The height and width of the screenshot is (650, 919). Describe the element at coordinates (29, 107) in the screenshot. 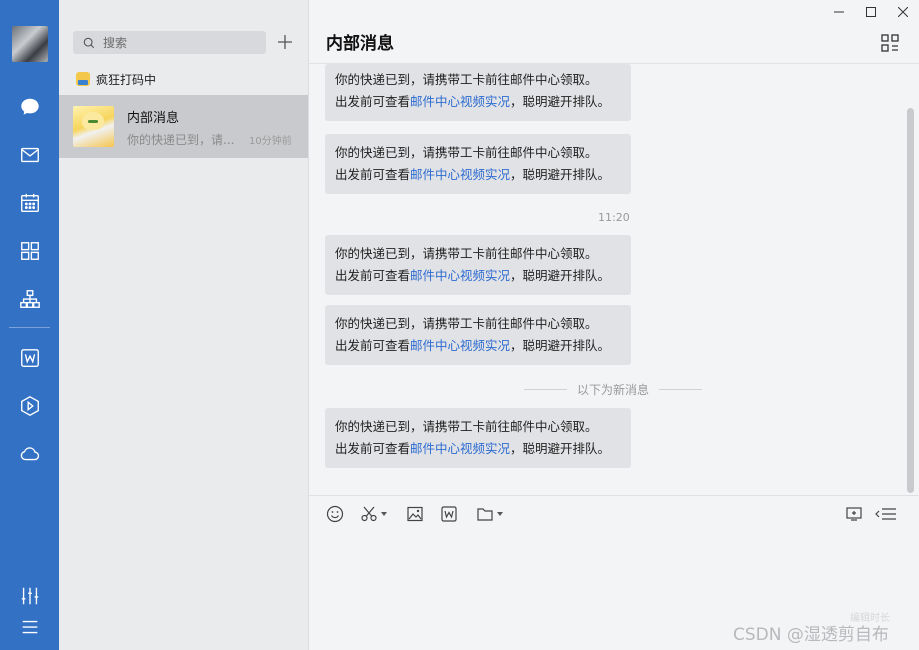

I see `chat-icon` at that location.